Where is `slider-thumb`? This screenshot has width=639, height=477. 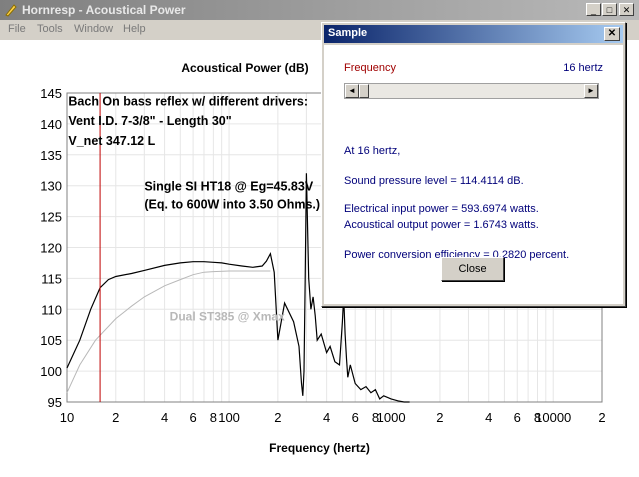 slider-thumb is located at coordinates (364, 91).